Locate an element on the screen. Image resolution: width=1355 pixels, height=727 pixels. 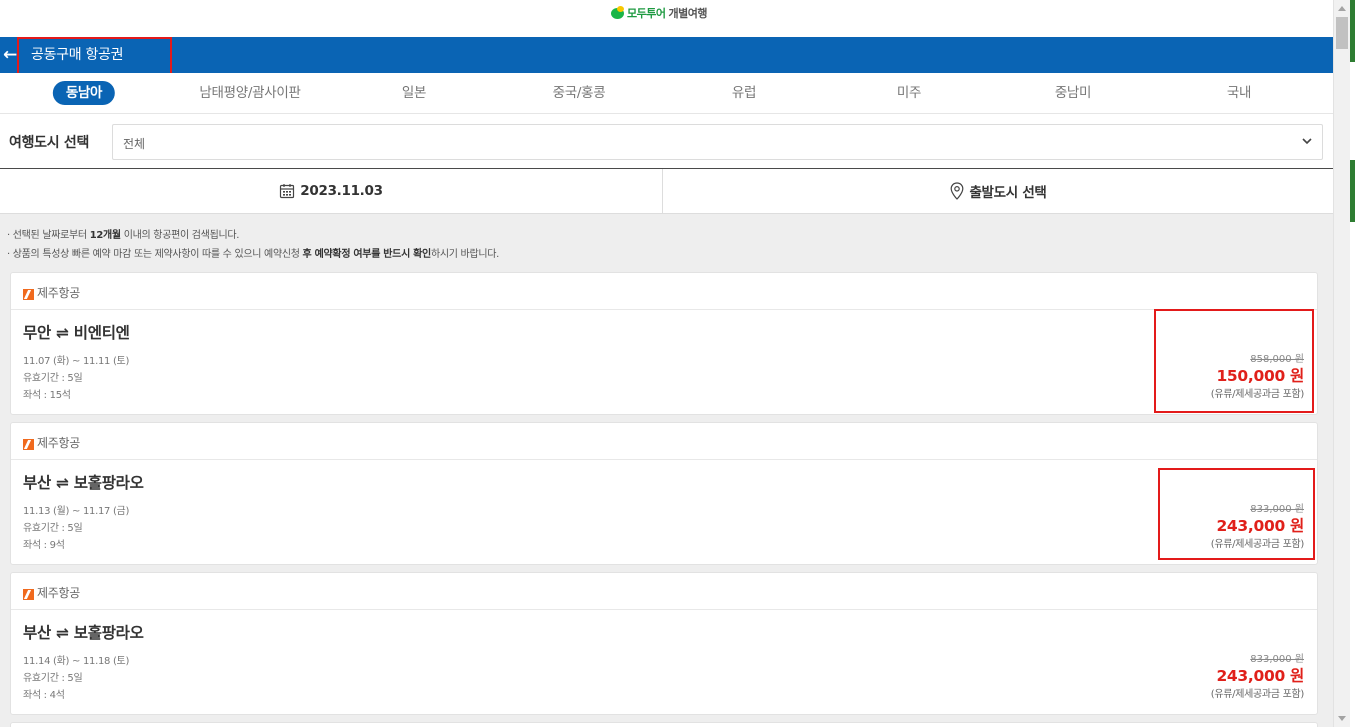
travel-dates: 11.14 (화) ~ 11.18 (토) is located at coordinates (76, 661).